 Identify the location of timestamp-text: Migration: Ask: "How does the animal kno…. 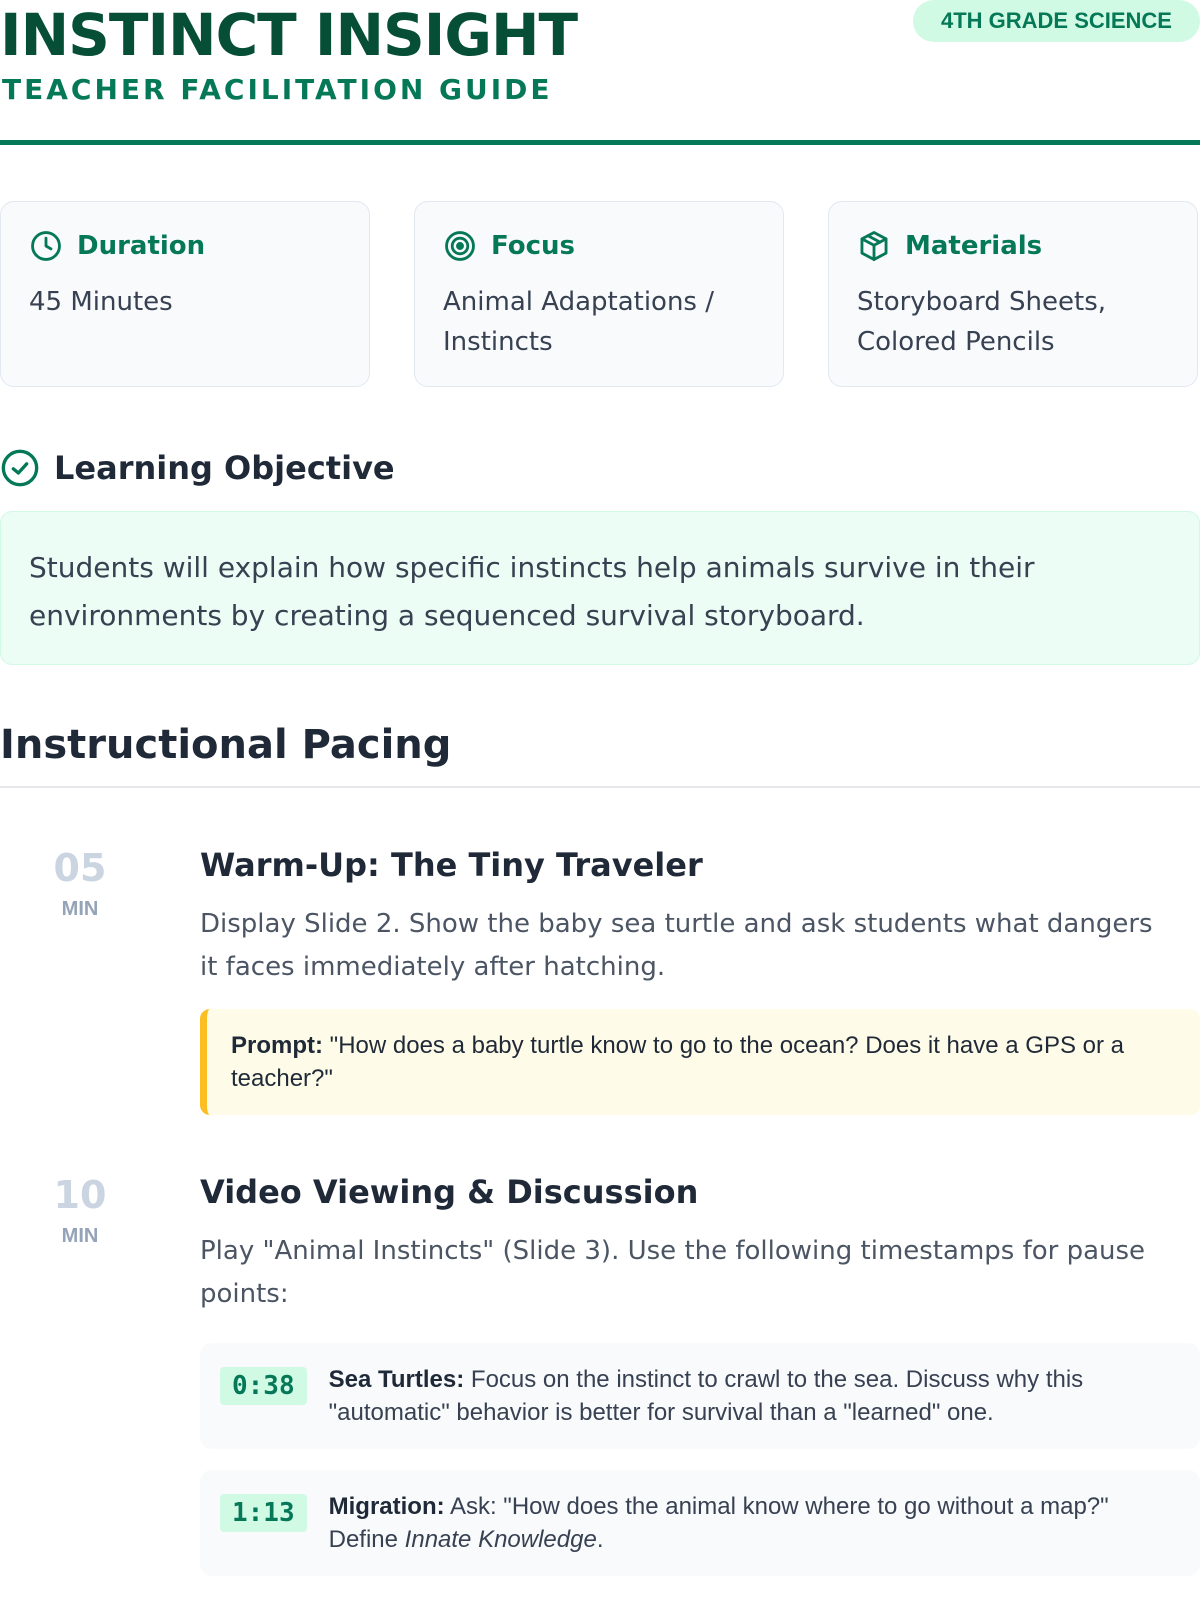
(754, 1523).